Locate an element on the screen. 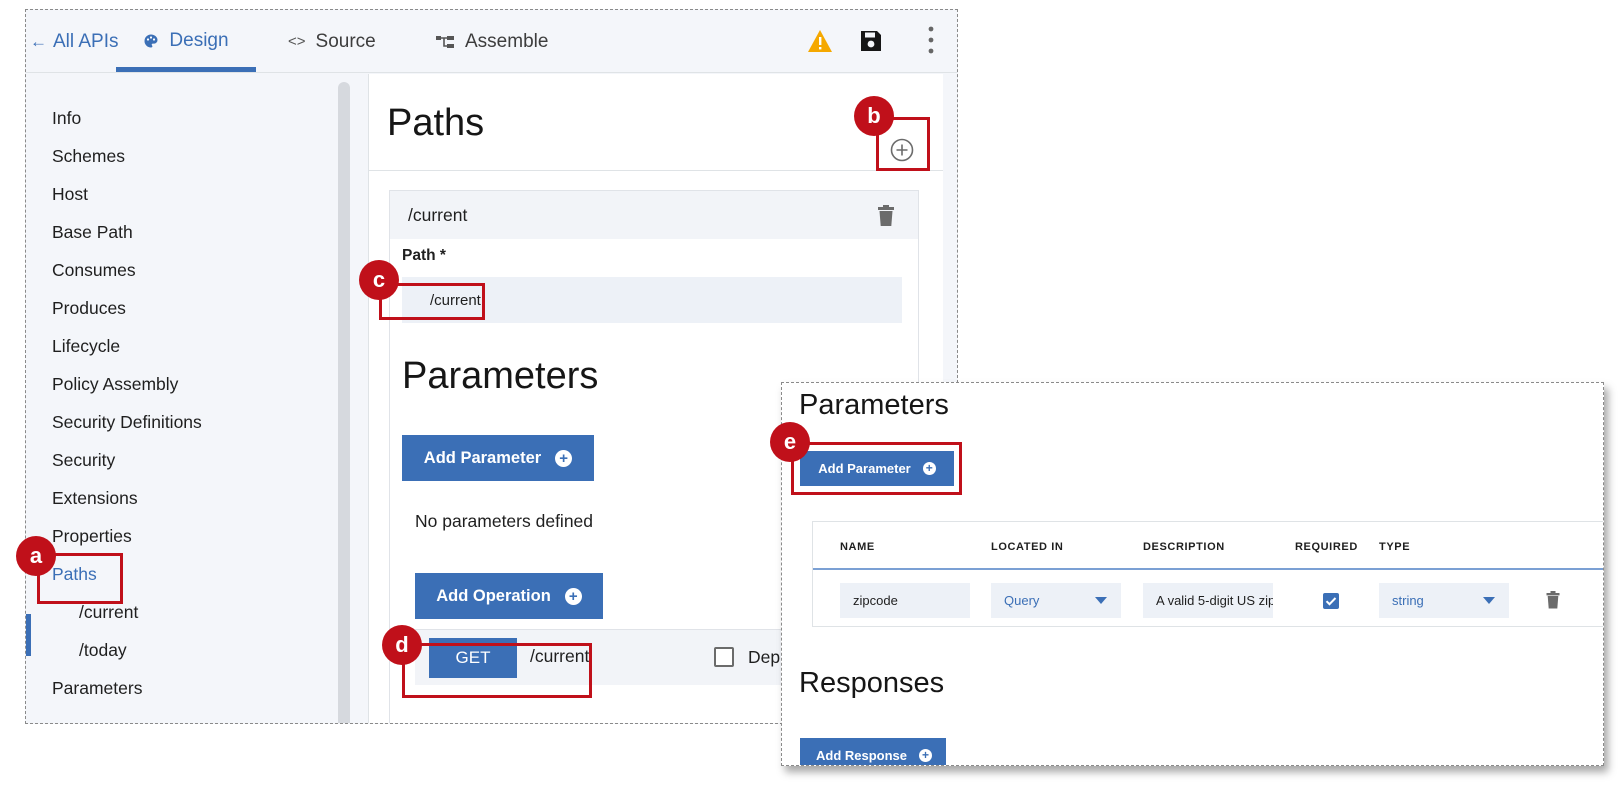  add-operation-label: Add Operation is located at coordinates (493, 595).